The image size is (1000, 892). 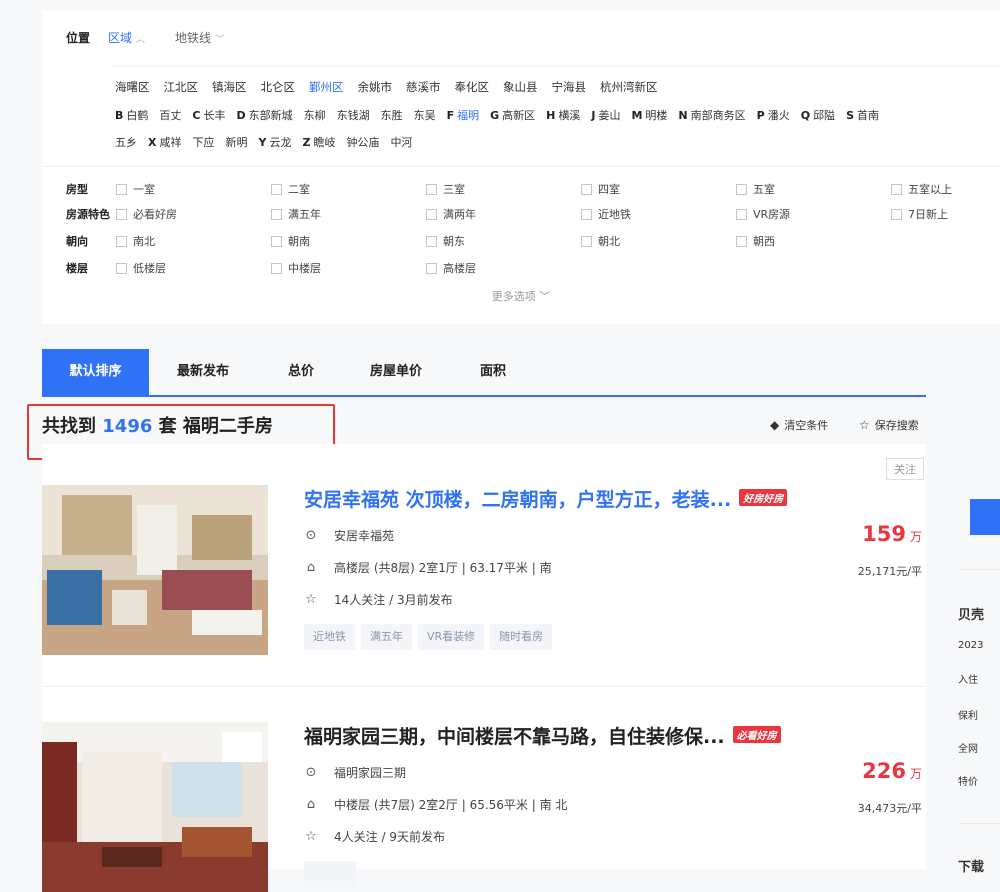 What do you see at coordinates (135, 189) in the screenshot?
I see `filter-option: 一室` at bounding box center [135, 189].